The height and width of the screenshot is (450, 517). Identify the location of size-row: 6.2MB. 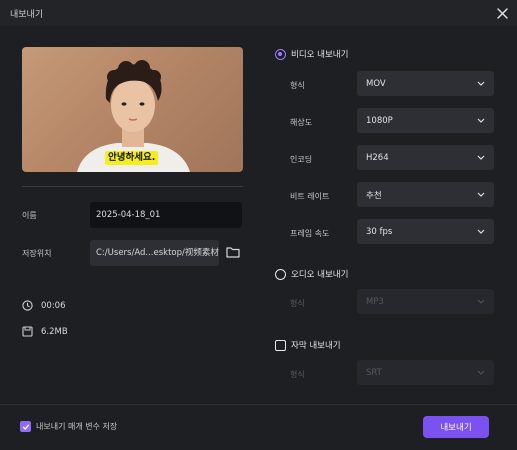
(45, 331).